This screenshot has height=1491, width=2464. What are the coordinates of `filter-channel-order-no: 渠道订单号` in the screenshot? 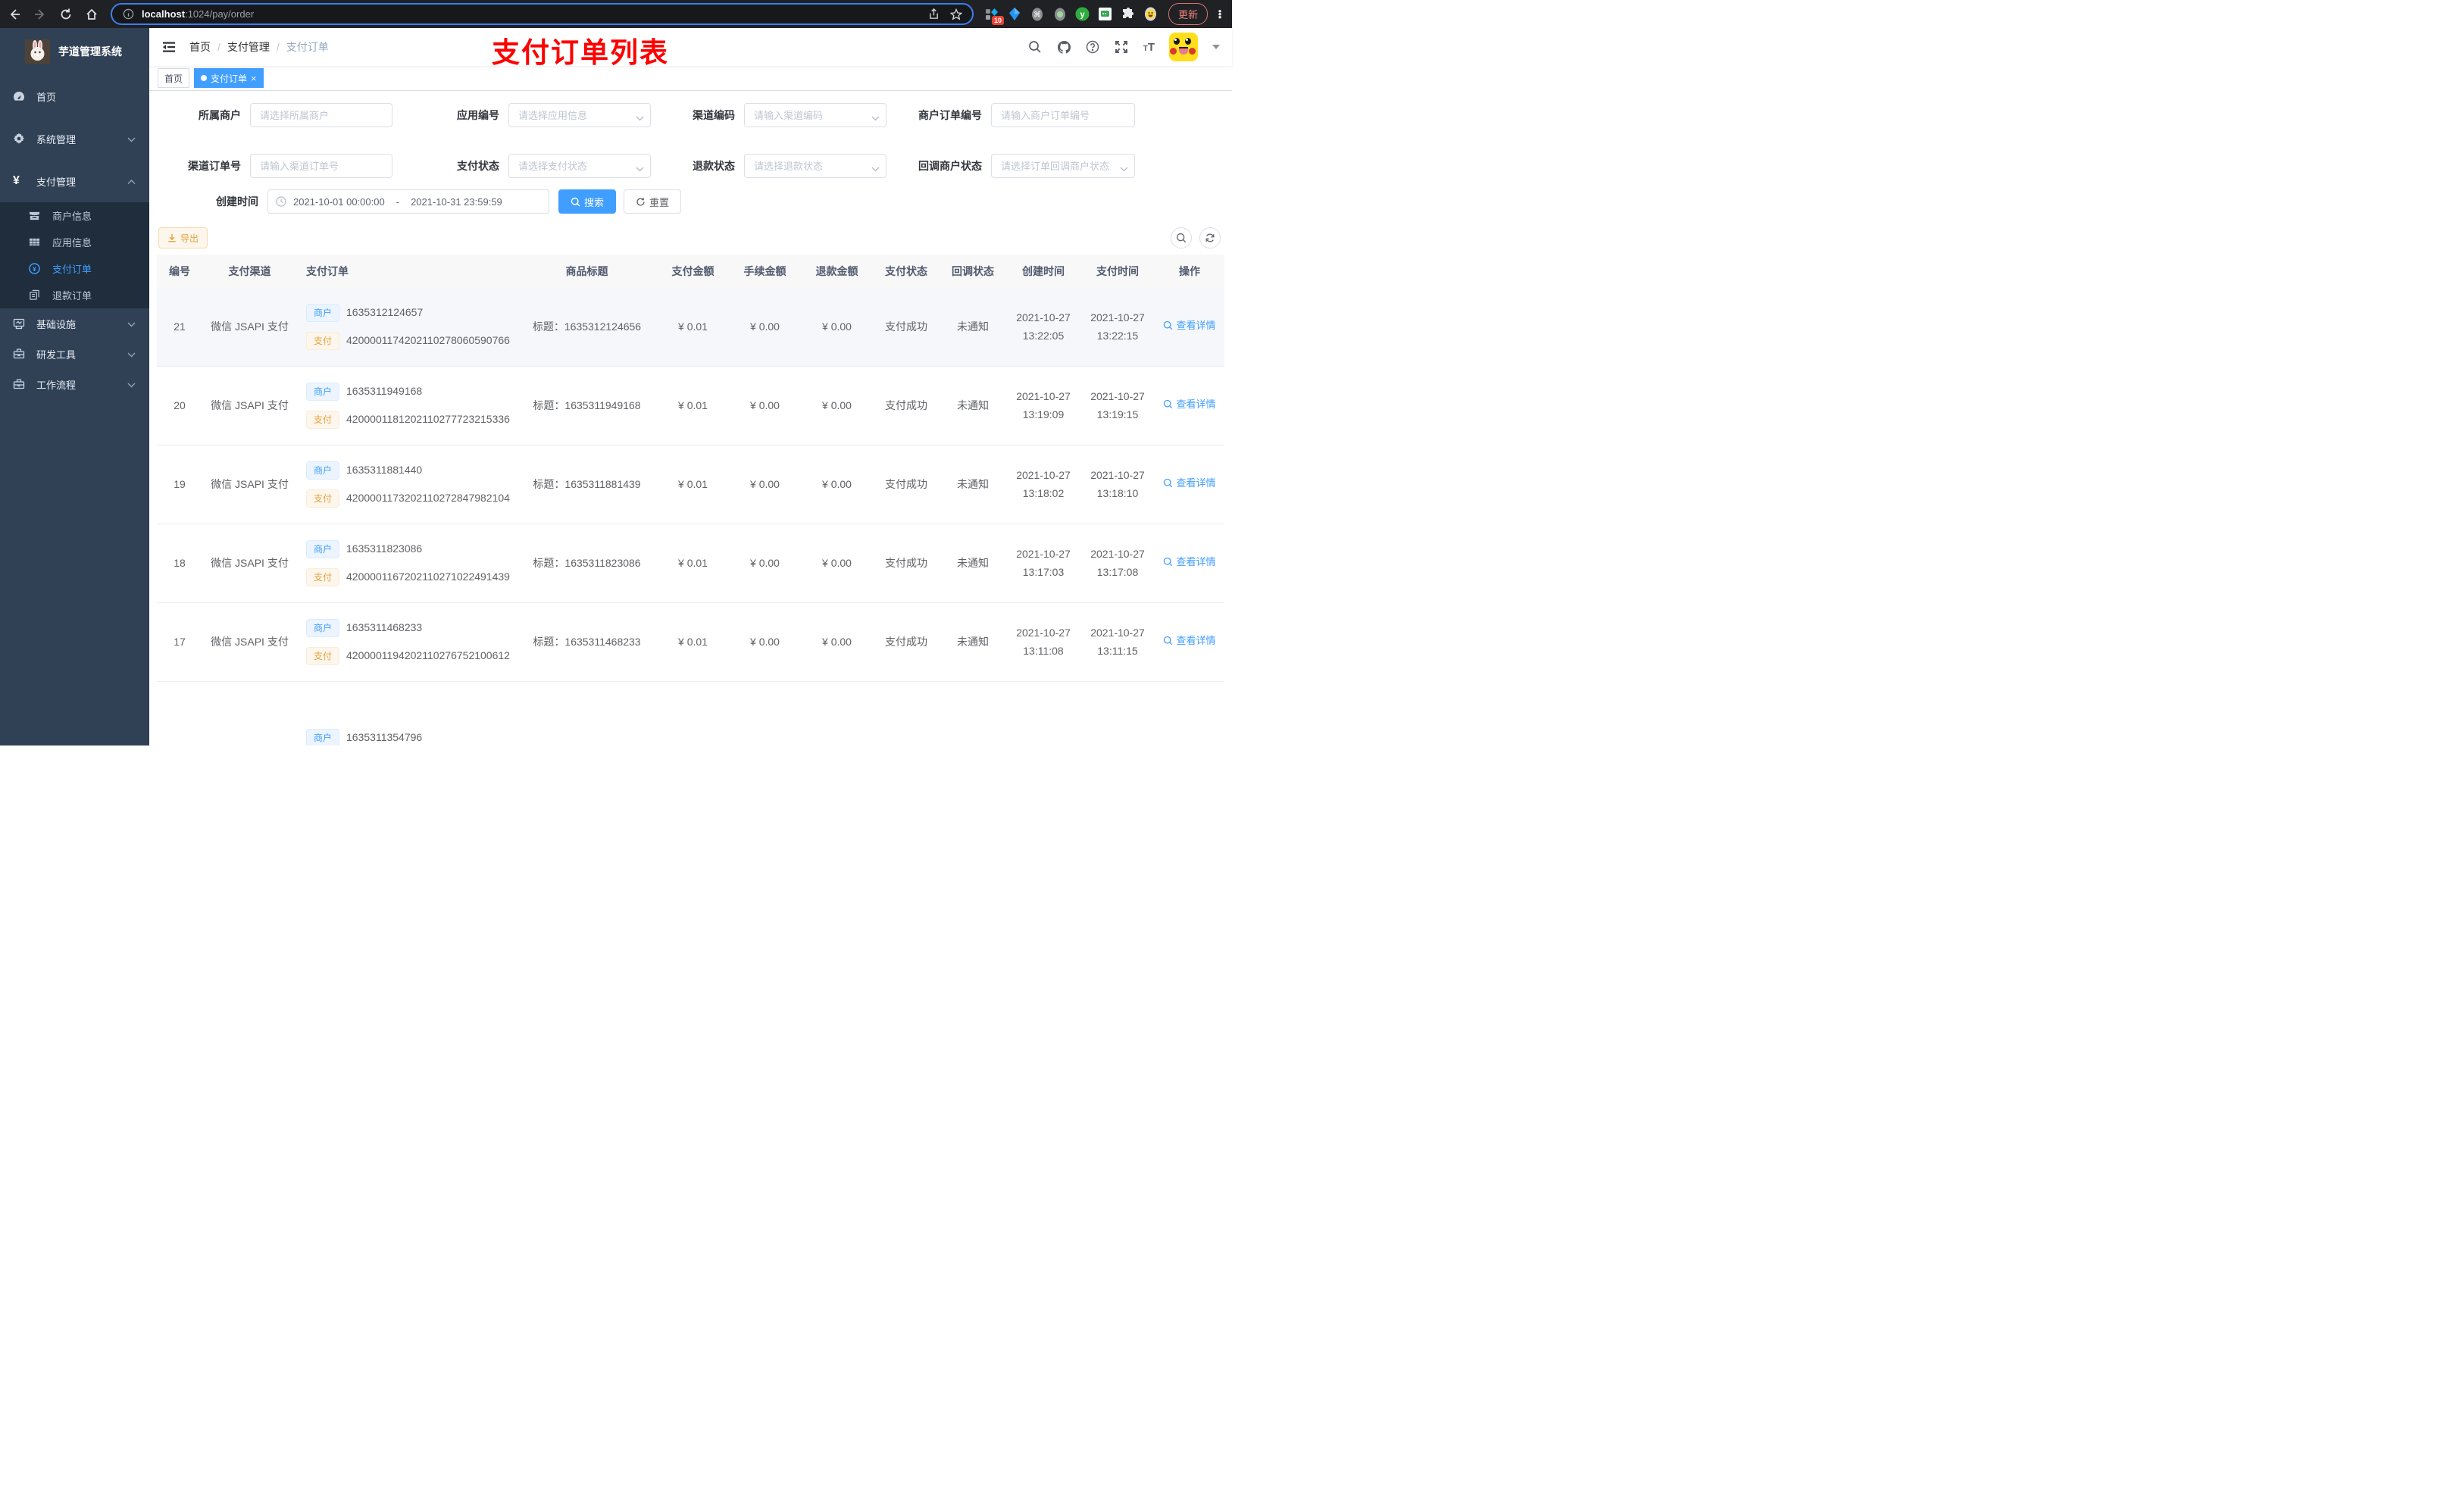 It's located at (274, 166).